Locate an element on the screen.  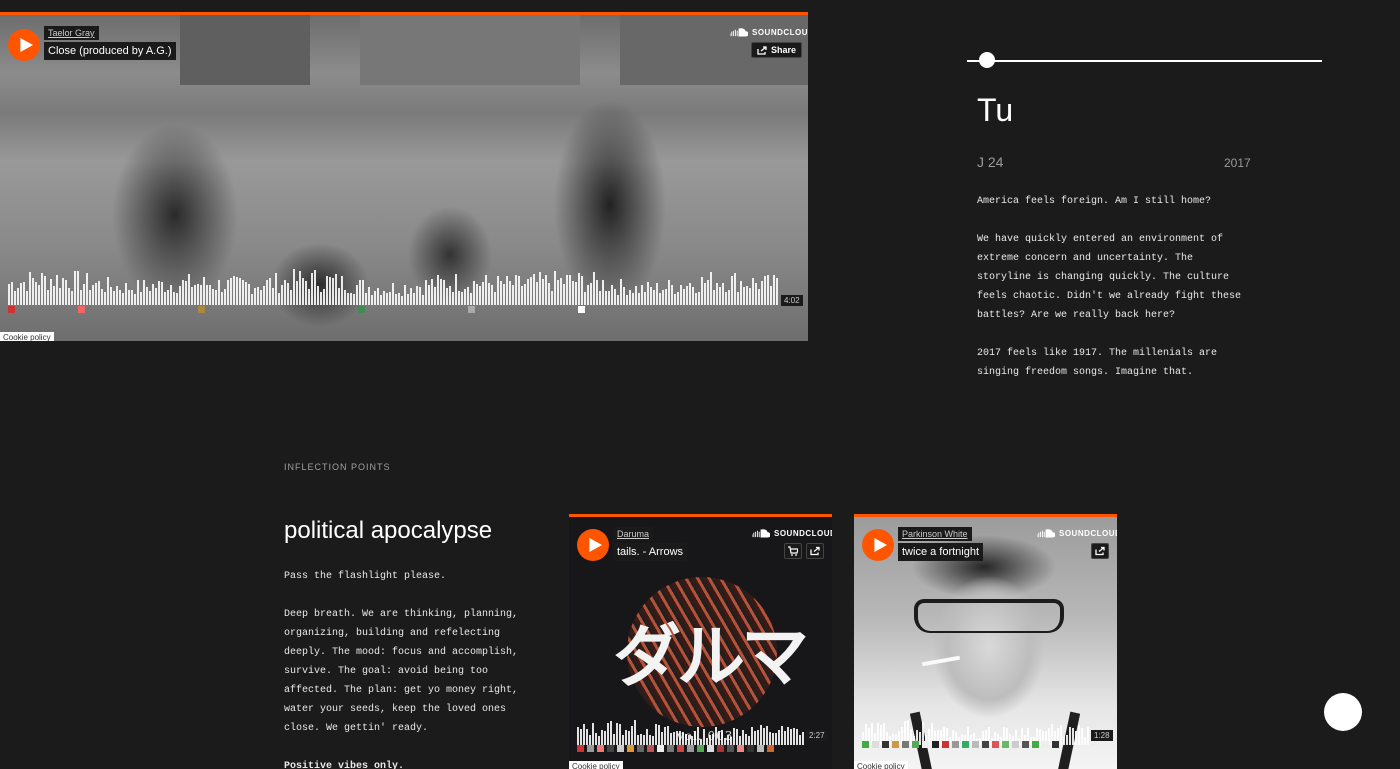
text-line: singing freedom songs. Imagine that. is located at coordinates (1085, 372).